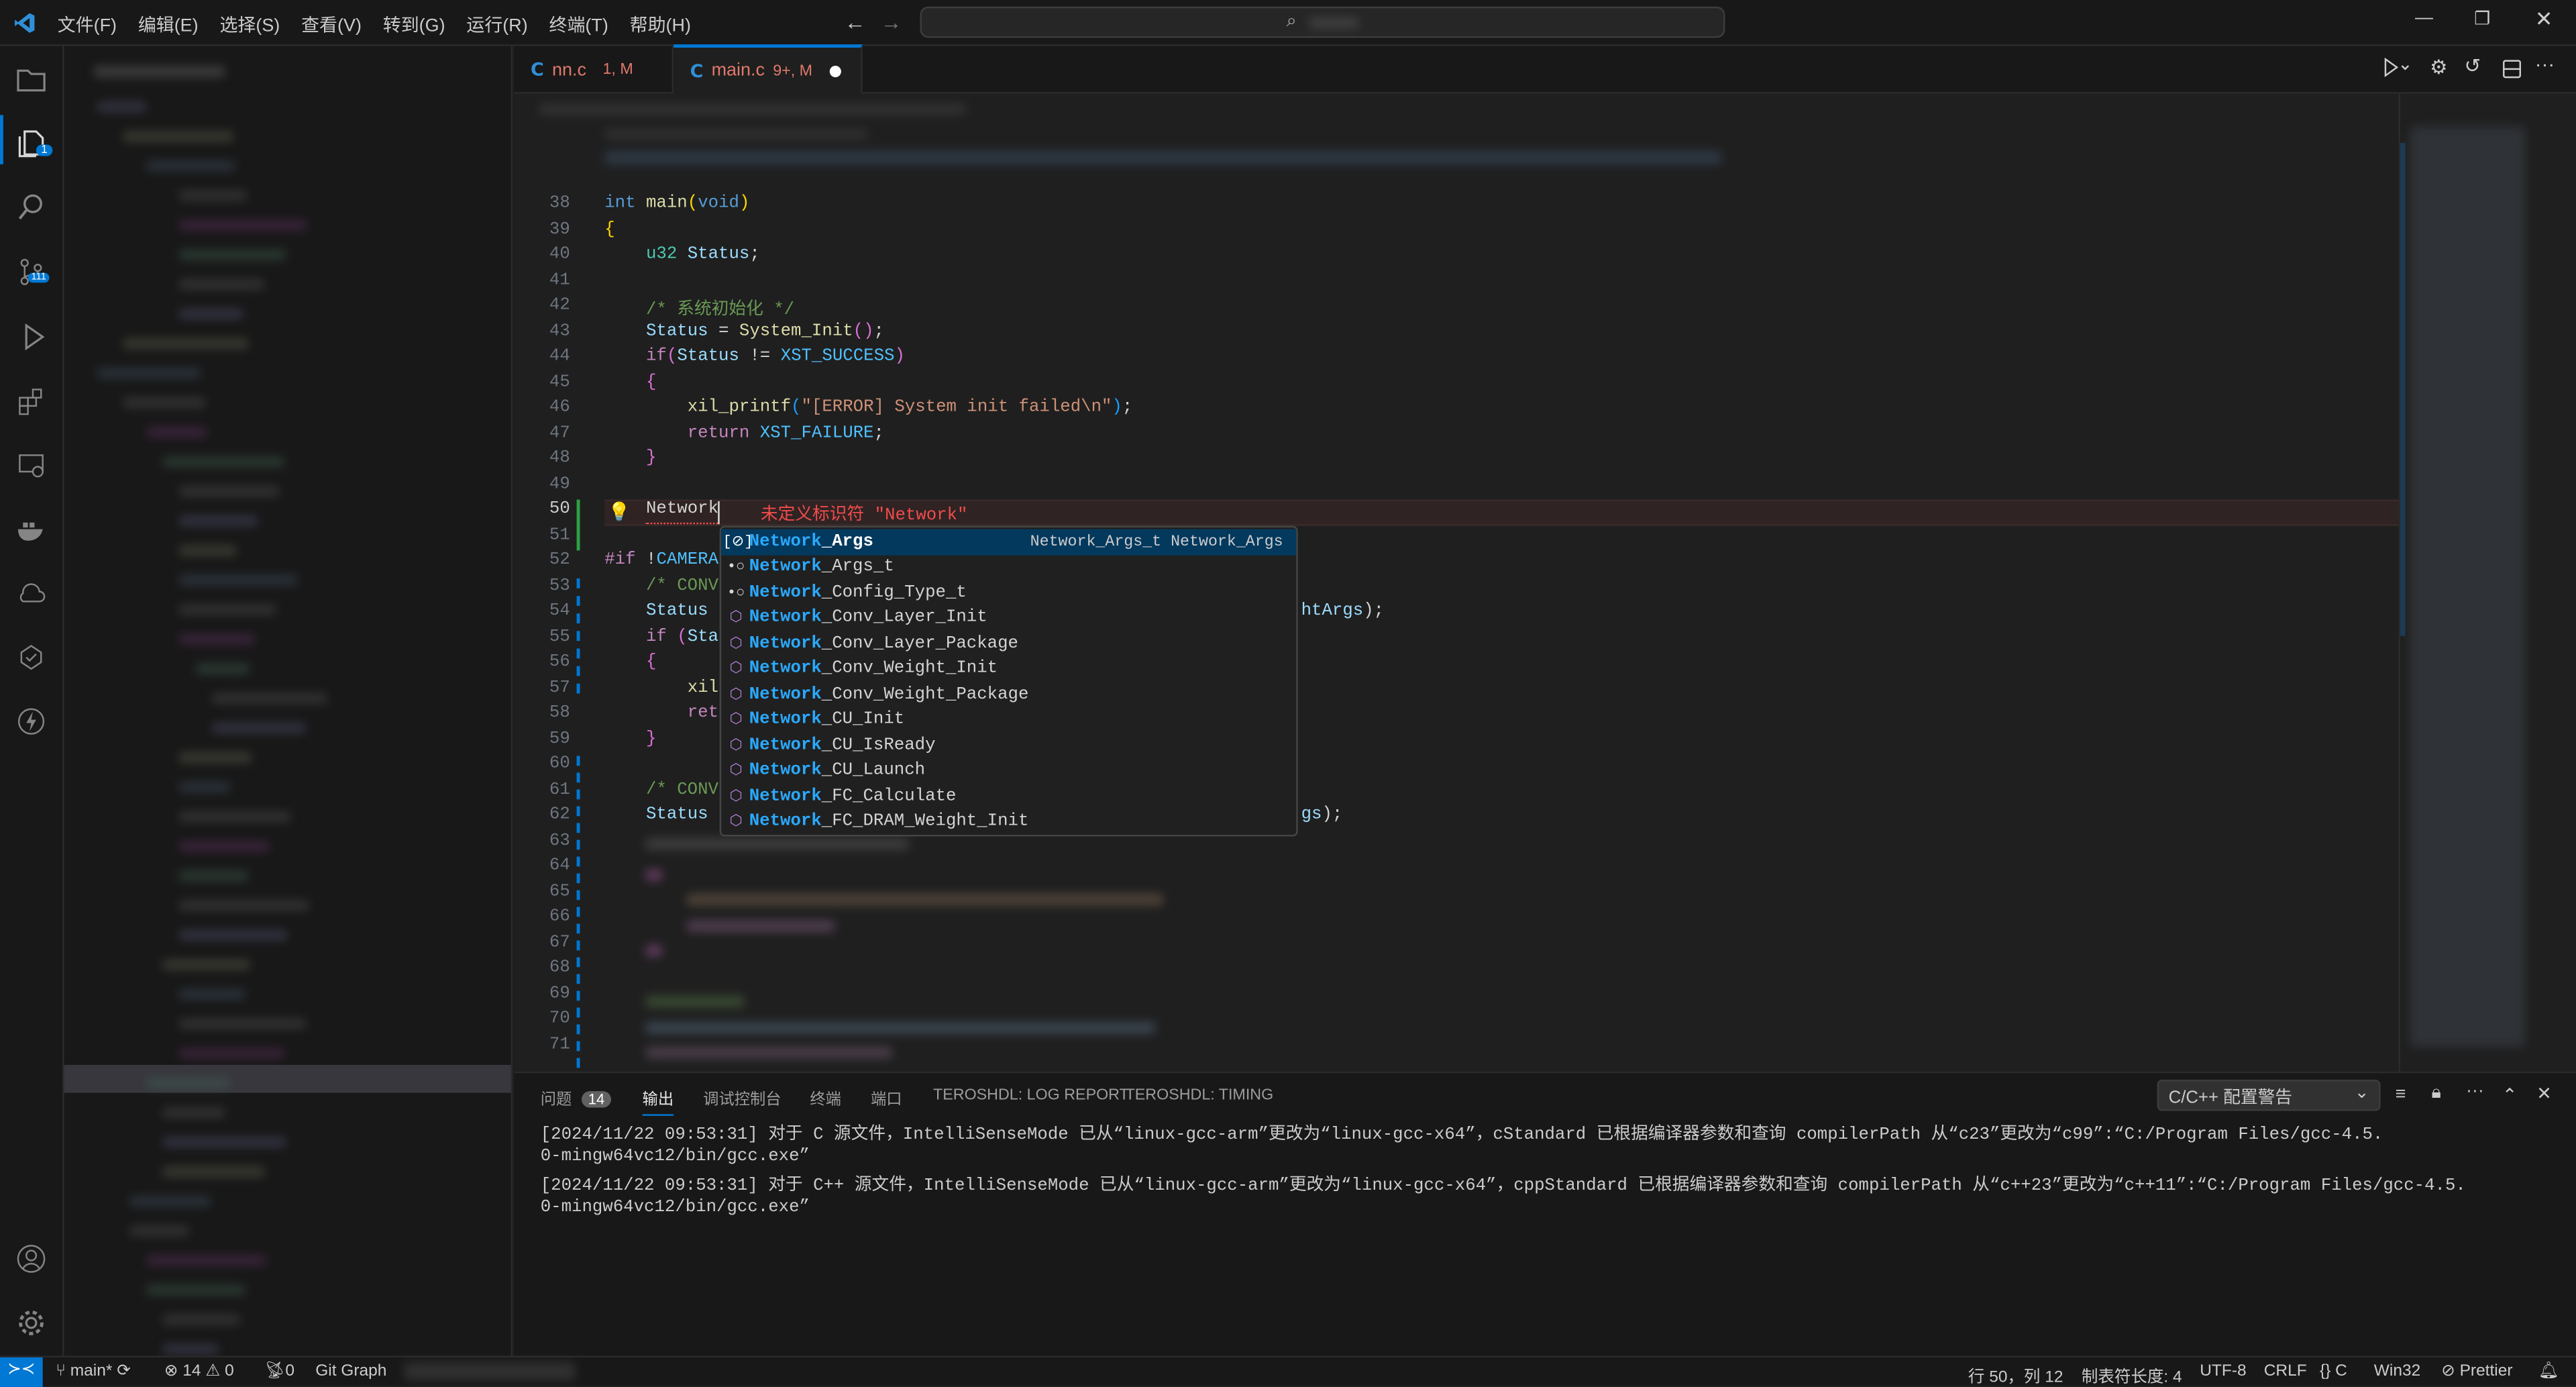 Image resolution: width=2576 pixels, height=1387 pixels. What do you see at coordinates (414, 24) in the screenshot?
I see `menu-item: 转到(G)` at bounding box center [414, 24].